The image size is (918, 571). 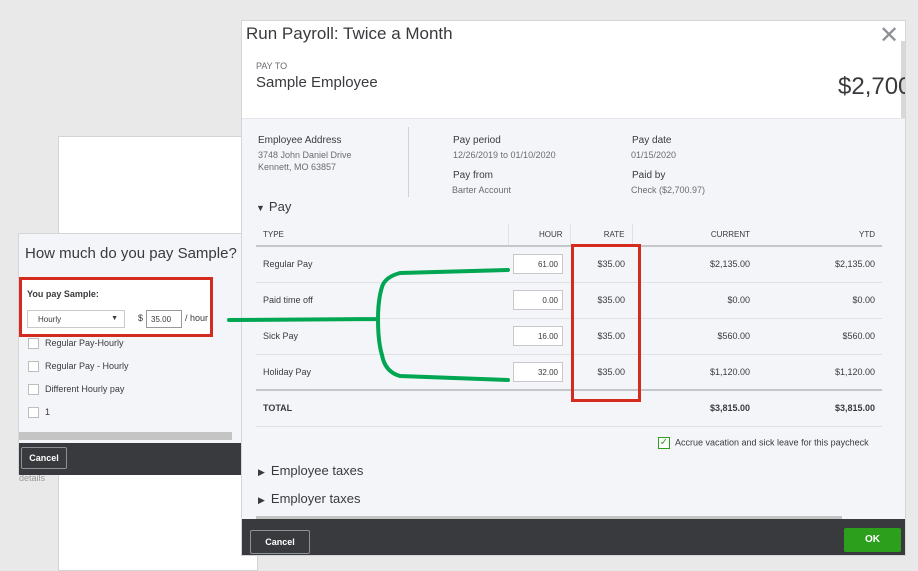 I want to click on hour-cell: 32.00, so click(x=539, y=372).